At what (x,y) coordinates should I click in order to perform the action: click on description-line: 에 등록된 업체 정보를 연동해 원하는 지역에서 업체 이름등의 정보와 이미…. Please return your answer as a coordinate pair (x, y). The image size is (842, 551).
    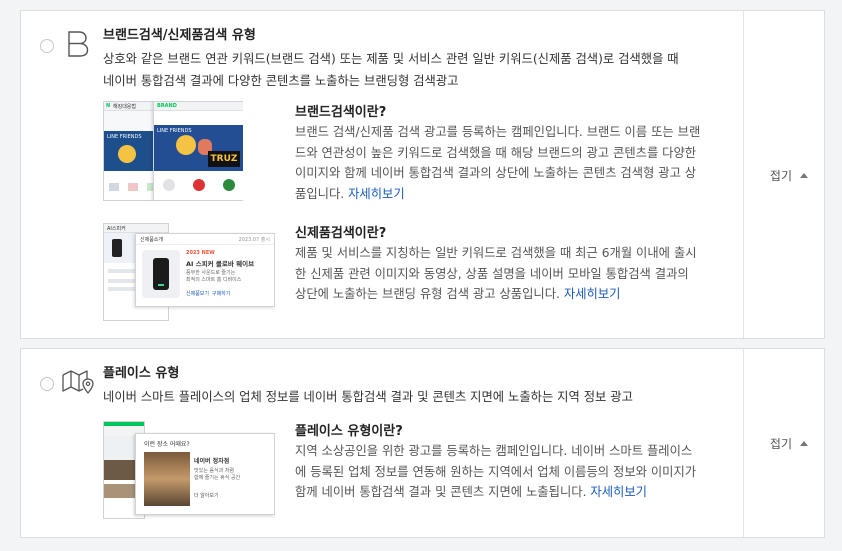
    Looking at the image, I should click on (496, 471).